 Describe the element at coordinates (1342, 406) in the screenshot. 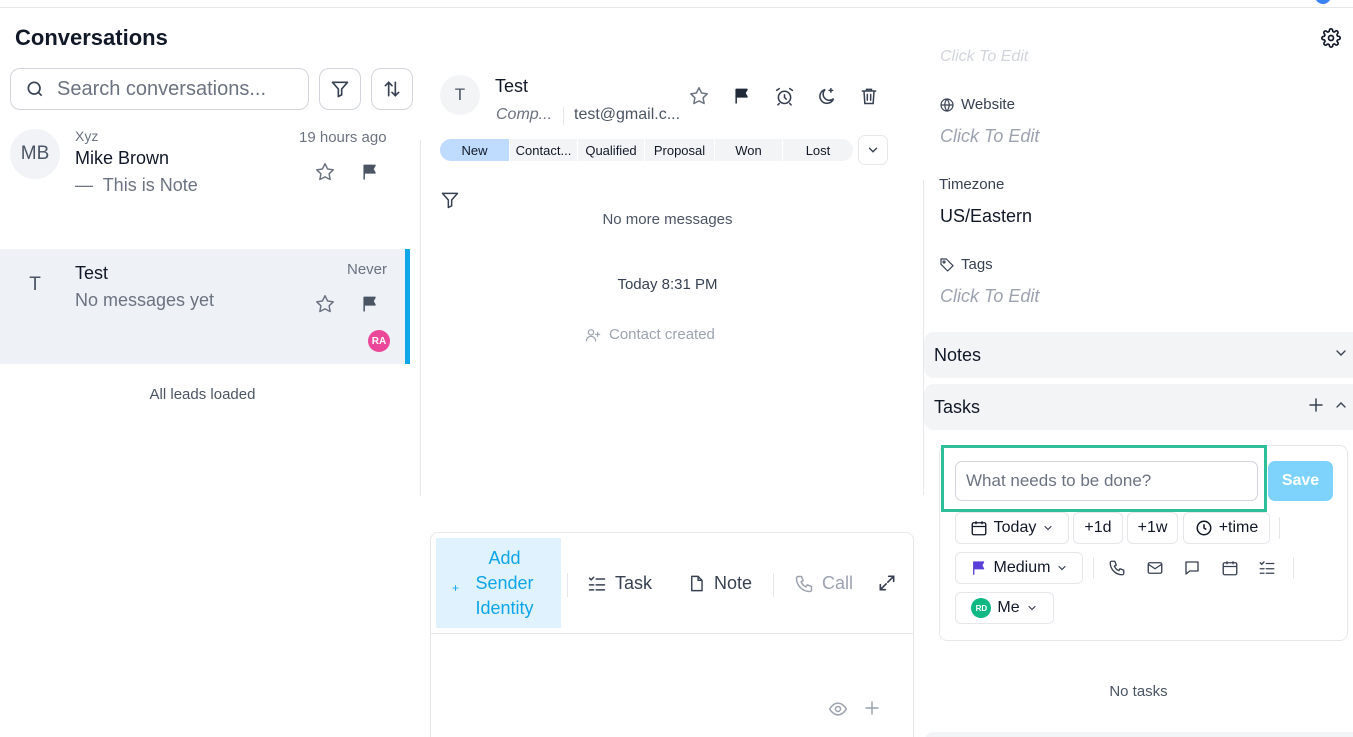

I see `chevron-up-icon` at that location.